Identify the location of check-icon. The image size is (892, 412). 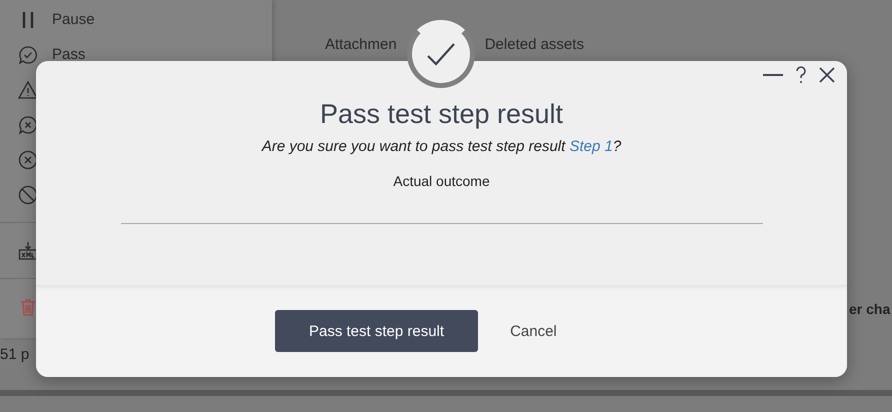
(441, 54).